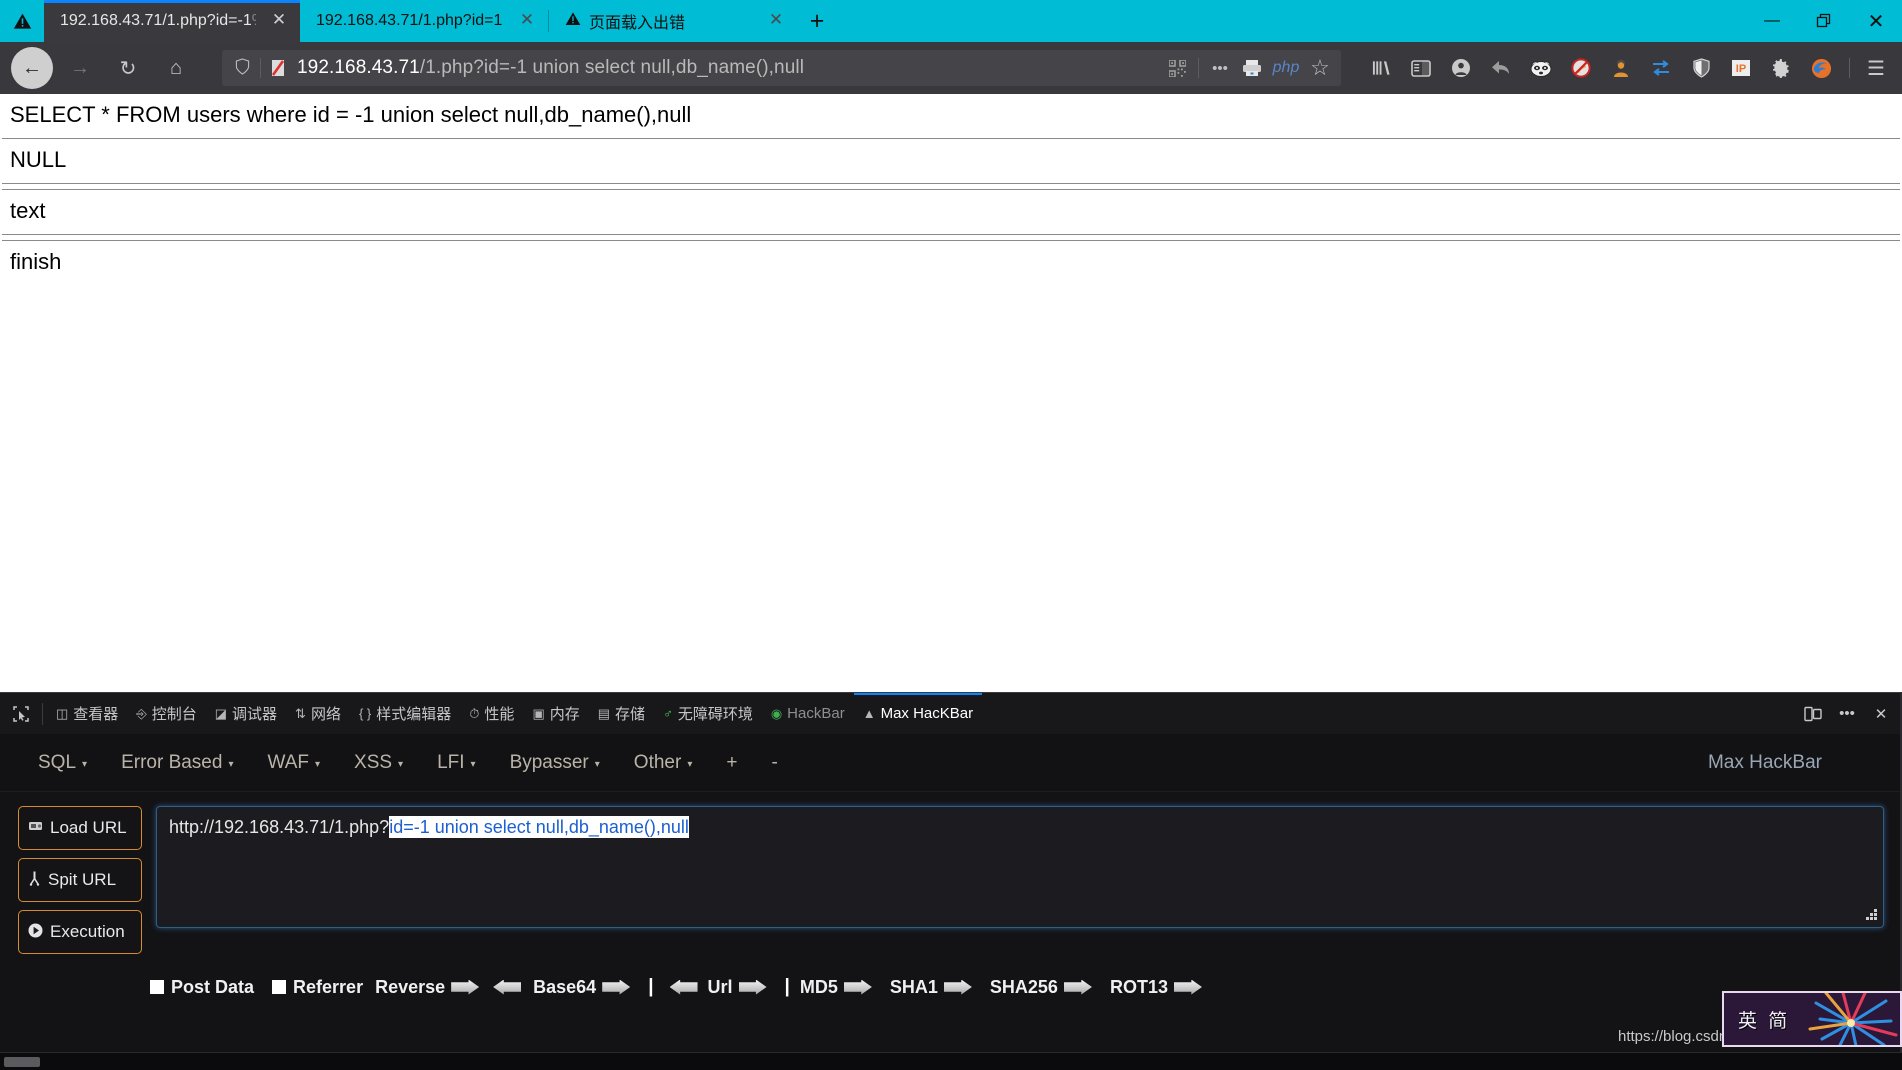 The height and width of the screenshot is (1070, 1902). What do you see at coordinates (630, 714) in the screenshot?
I see `tab-label: 存储` at bounding box center [630, 714].